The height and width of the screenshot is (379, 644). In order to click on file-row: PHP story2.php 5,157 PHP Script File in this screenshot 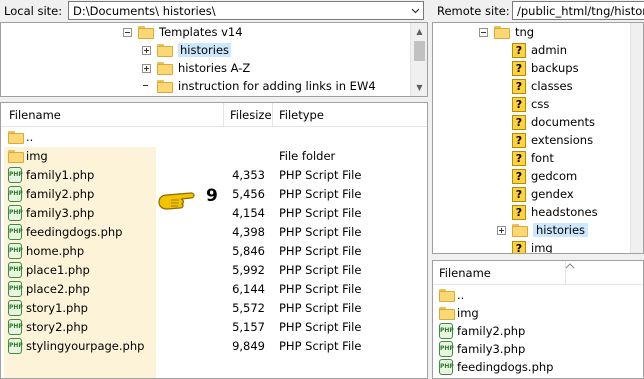, I will do `click(214, 327)`.